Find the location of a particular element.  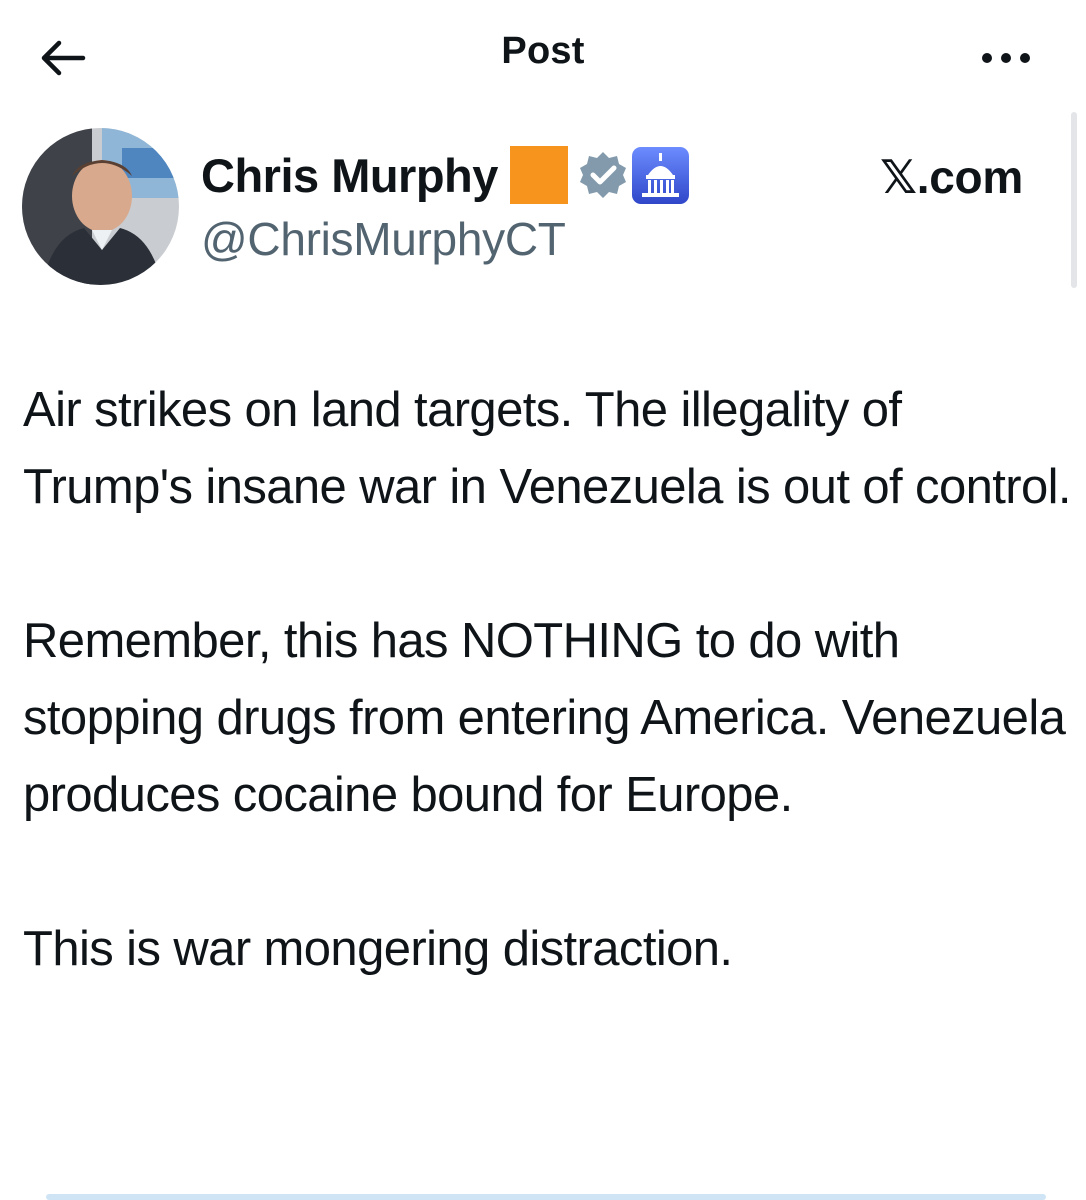

source-label: 𝕏.com is located at coordinates (951, 177).